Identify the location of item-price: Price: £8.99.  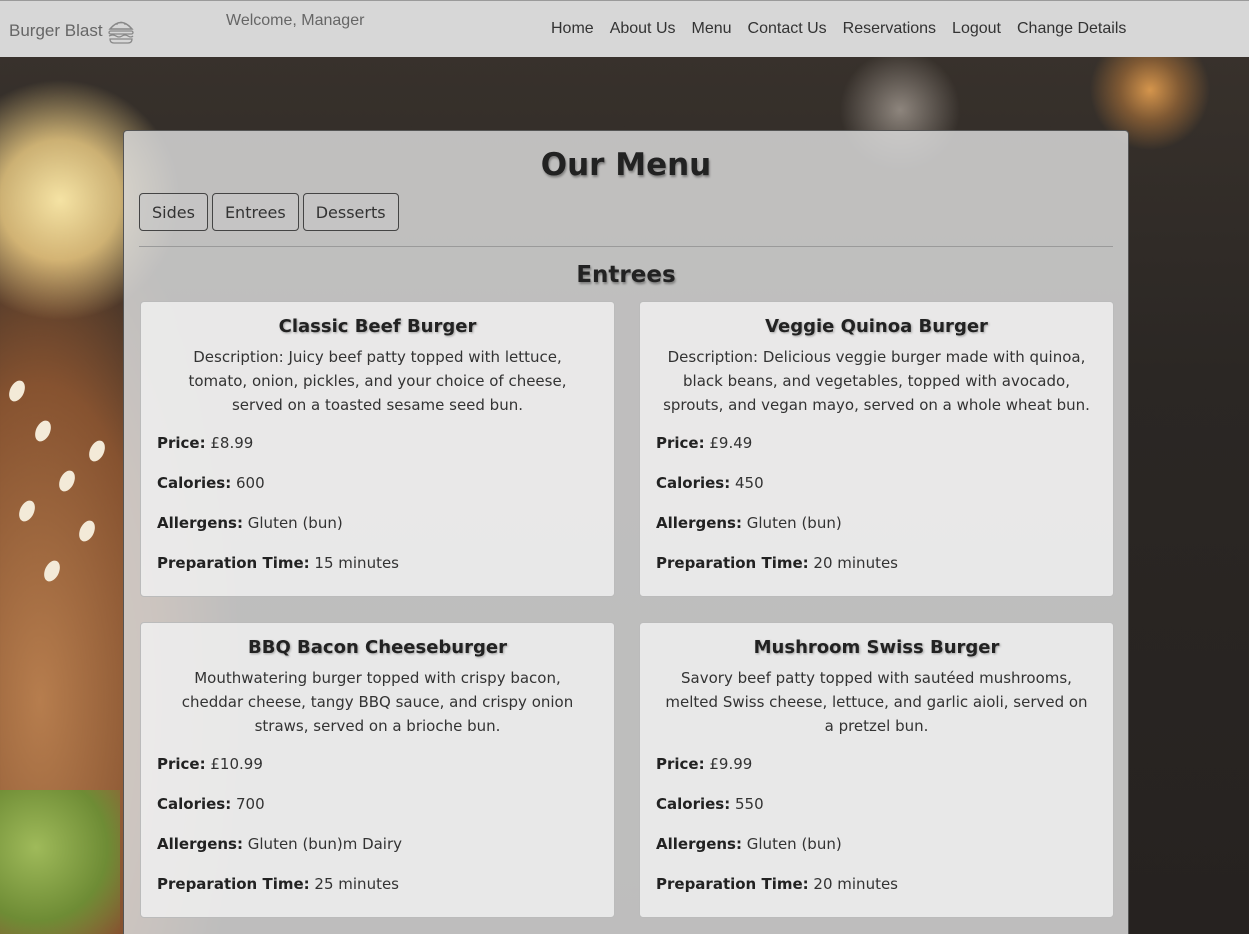
(205, 443).